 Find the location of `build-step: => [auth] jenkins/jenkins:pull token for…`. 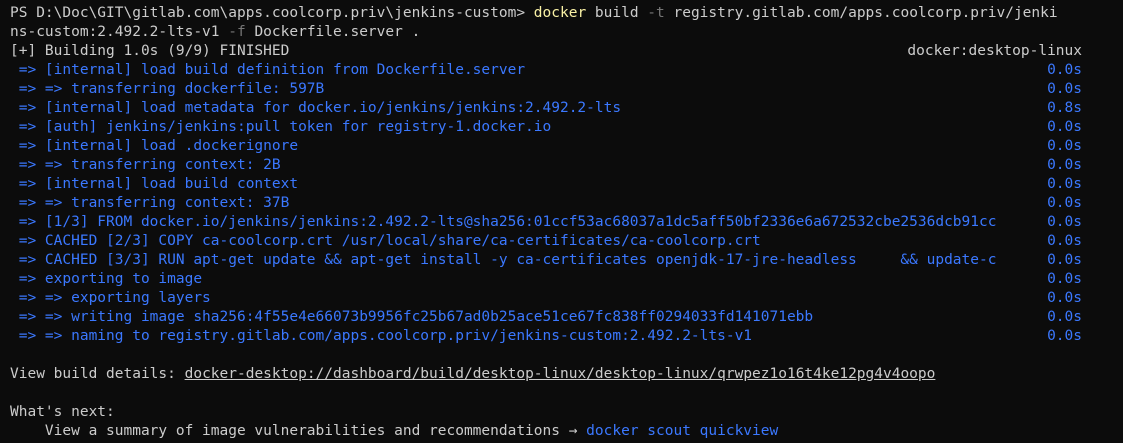

build-step: => [auth] jenkins/jenkins:pull token for… is located at coordinates (546, 127).